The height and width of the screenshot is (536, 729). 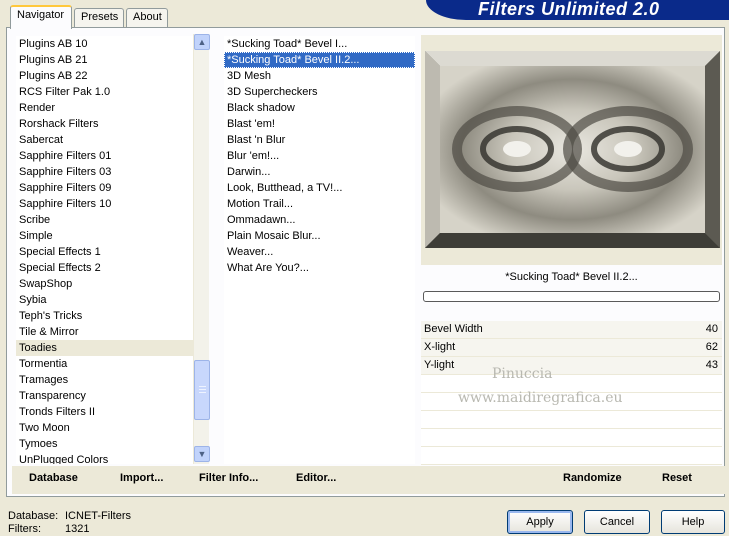 What do you see at coordinates (147, 18) in the screenshot?
I see `tab-about: About` at bounding box center [147, 18].